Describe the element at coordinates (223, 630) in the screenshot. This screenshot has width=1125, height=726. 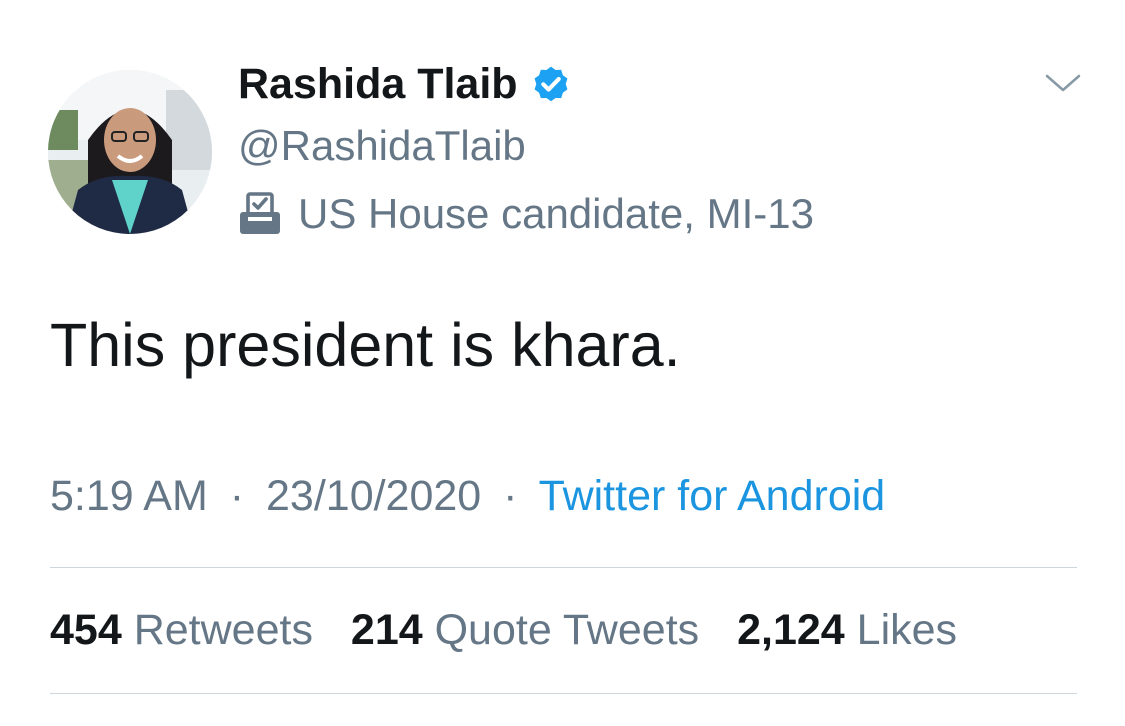
I see `retweets-label: Retweets` at that location.